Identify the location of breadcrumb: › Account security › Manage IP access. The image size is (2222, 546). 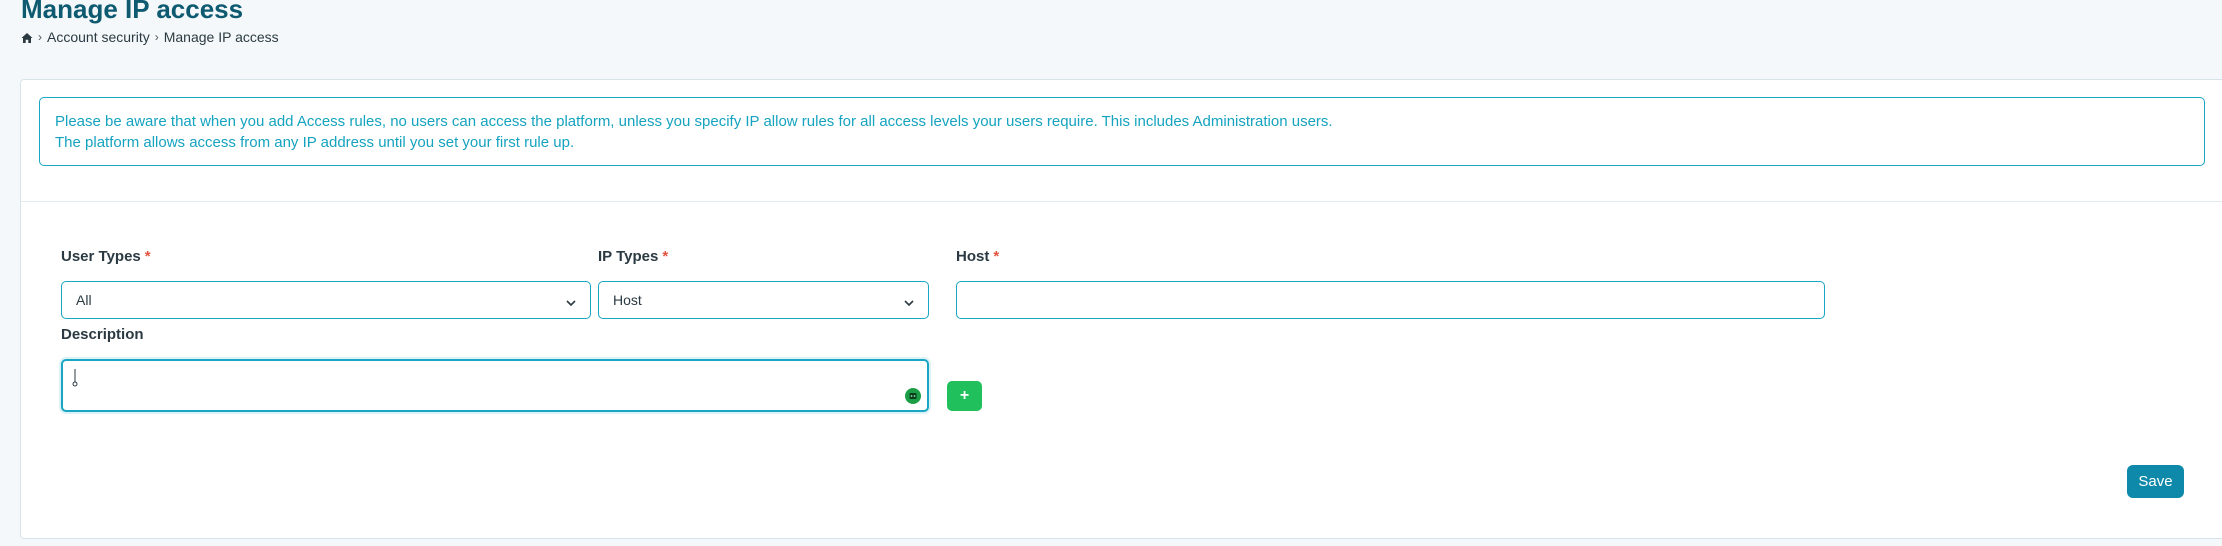
(150, 37).